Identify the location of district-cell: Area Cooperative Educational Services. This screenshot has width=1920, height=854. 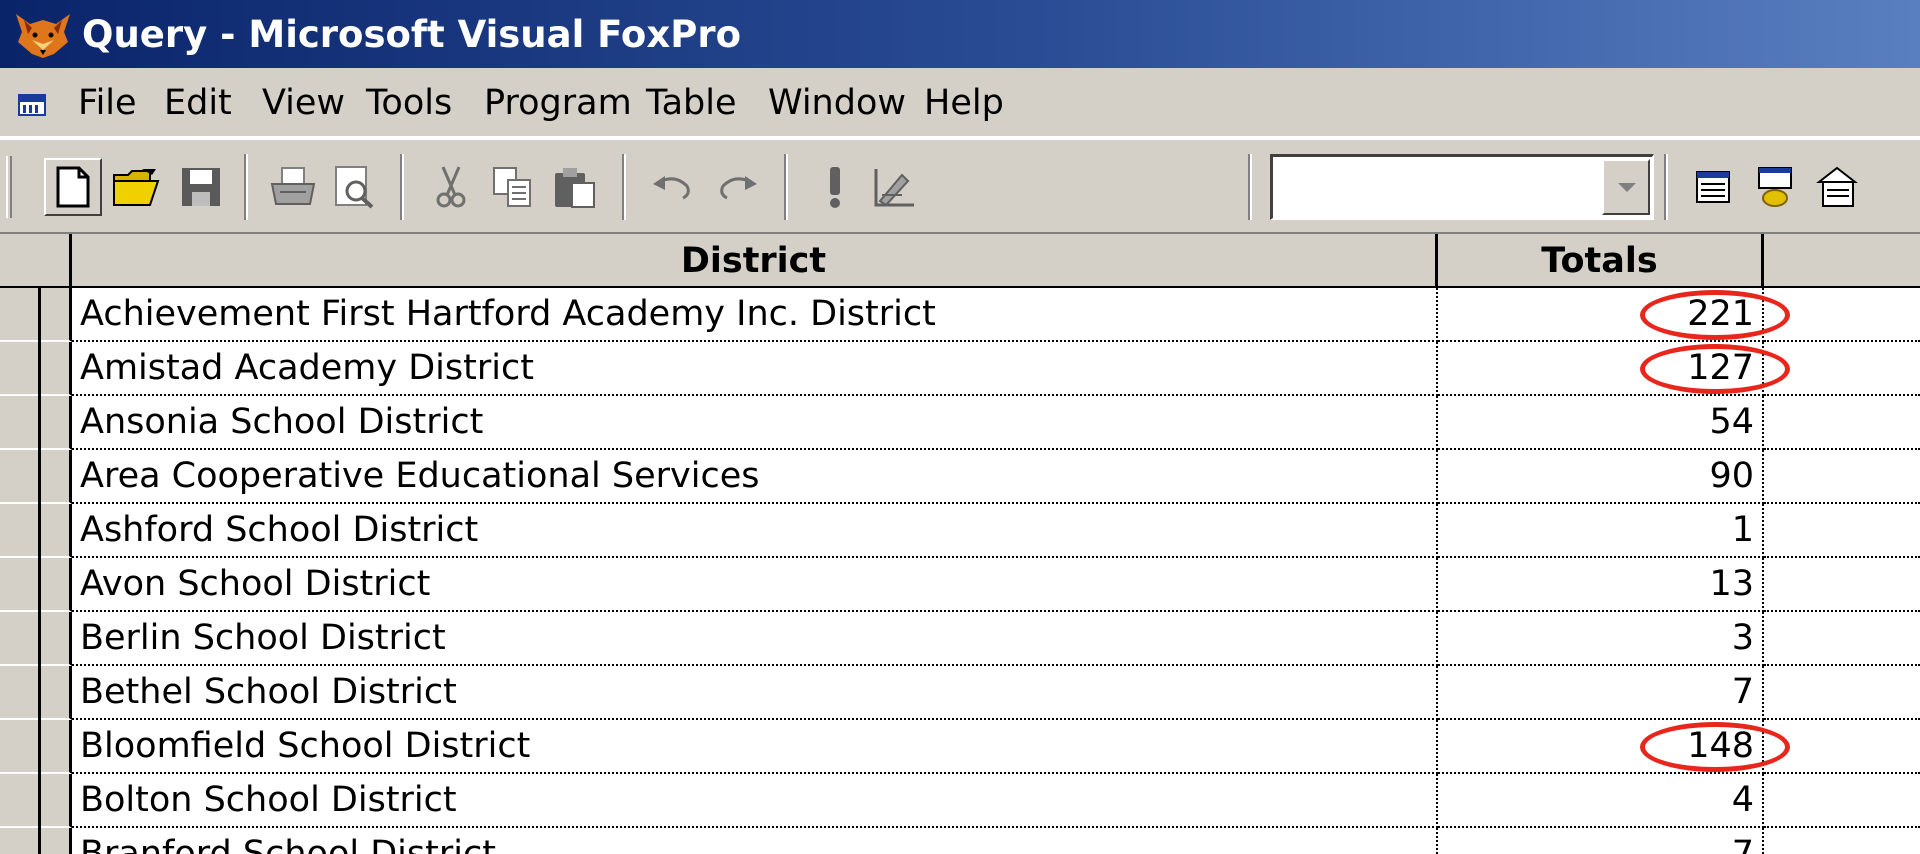
(755, 477).